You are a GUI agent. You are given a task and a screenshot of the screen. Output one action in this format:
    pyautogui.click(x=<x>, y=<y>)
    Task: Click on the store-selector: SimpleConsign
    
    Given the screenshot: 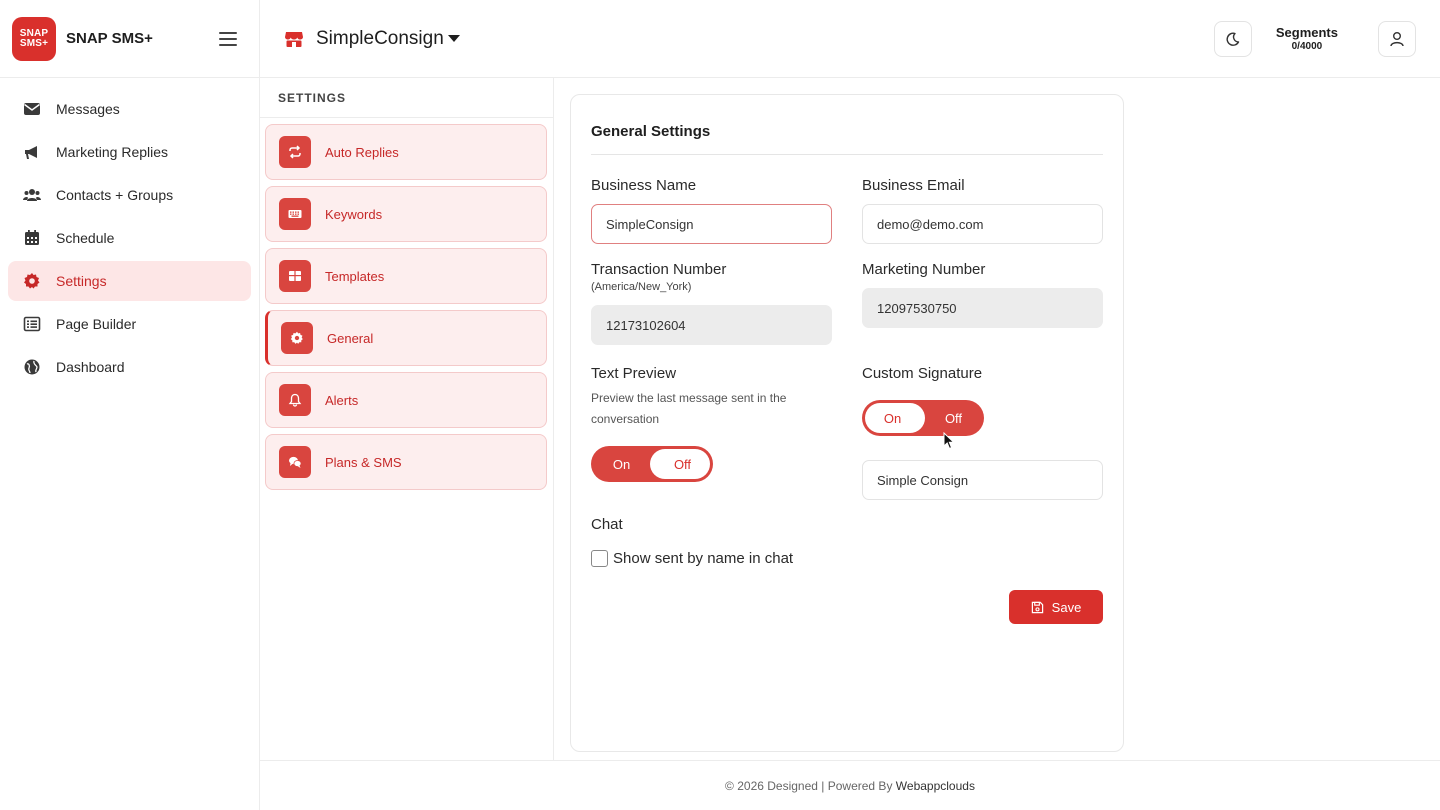 What is the action you would take?
    pyautogui.click(x=388, y=39)
    